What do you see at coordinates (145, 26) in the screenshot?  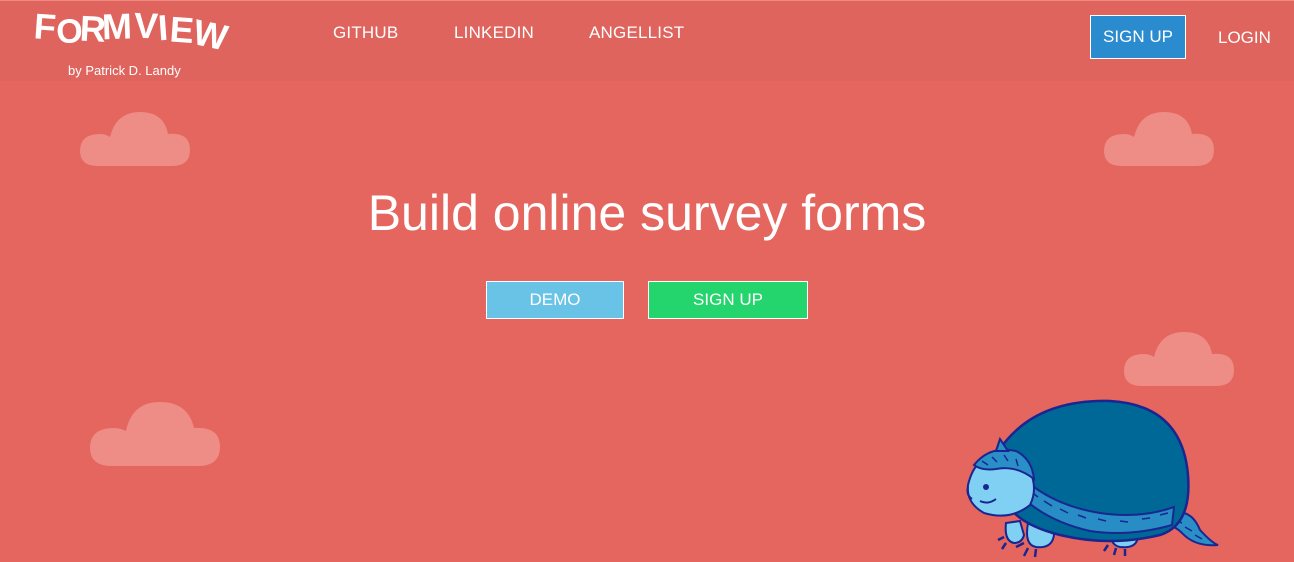 I see `svg-text: V` at bounding box center [145, 26].